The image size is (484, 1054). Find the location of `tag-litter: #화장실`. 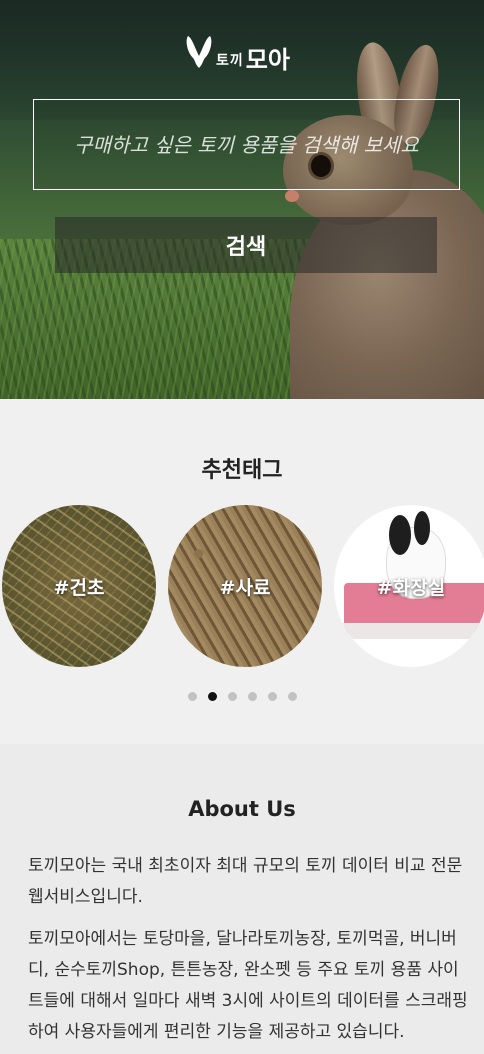

tag-litter: #화장실 is located at coordinates (409, 586).